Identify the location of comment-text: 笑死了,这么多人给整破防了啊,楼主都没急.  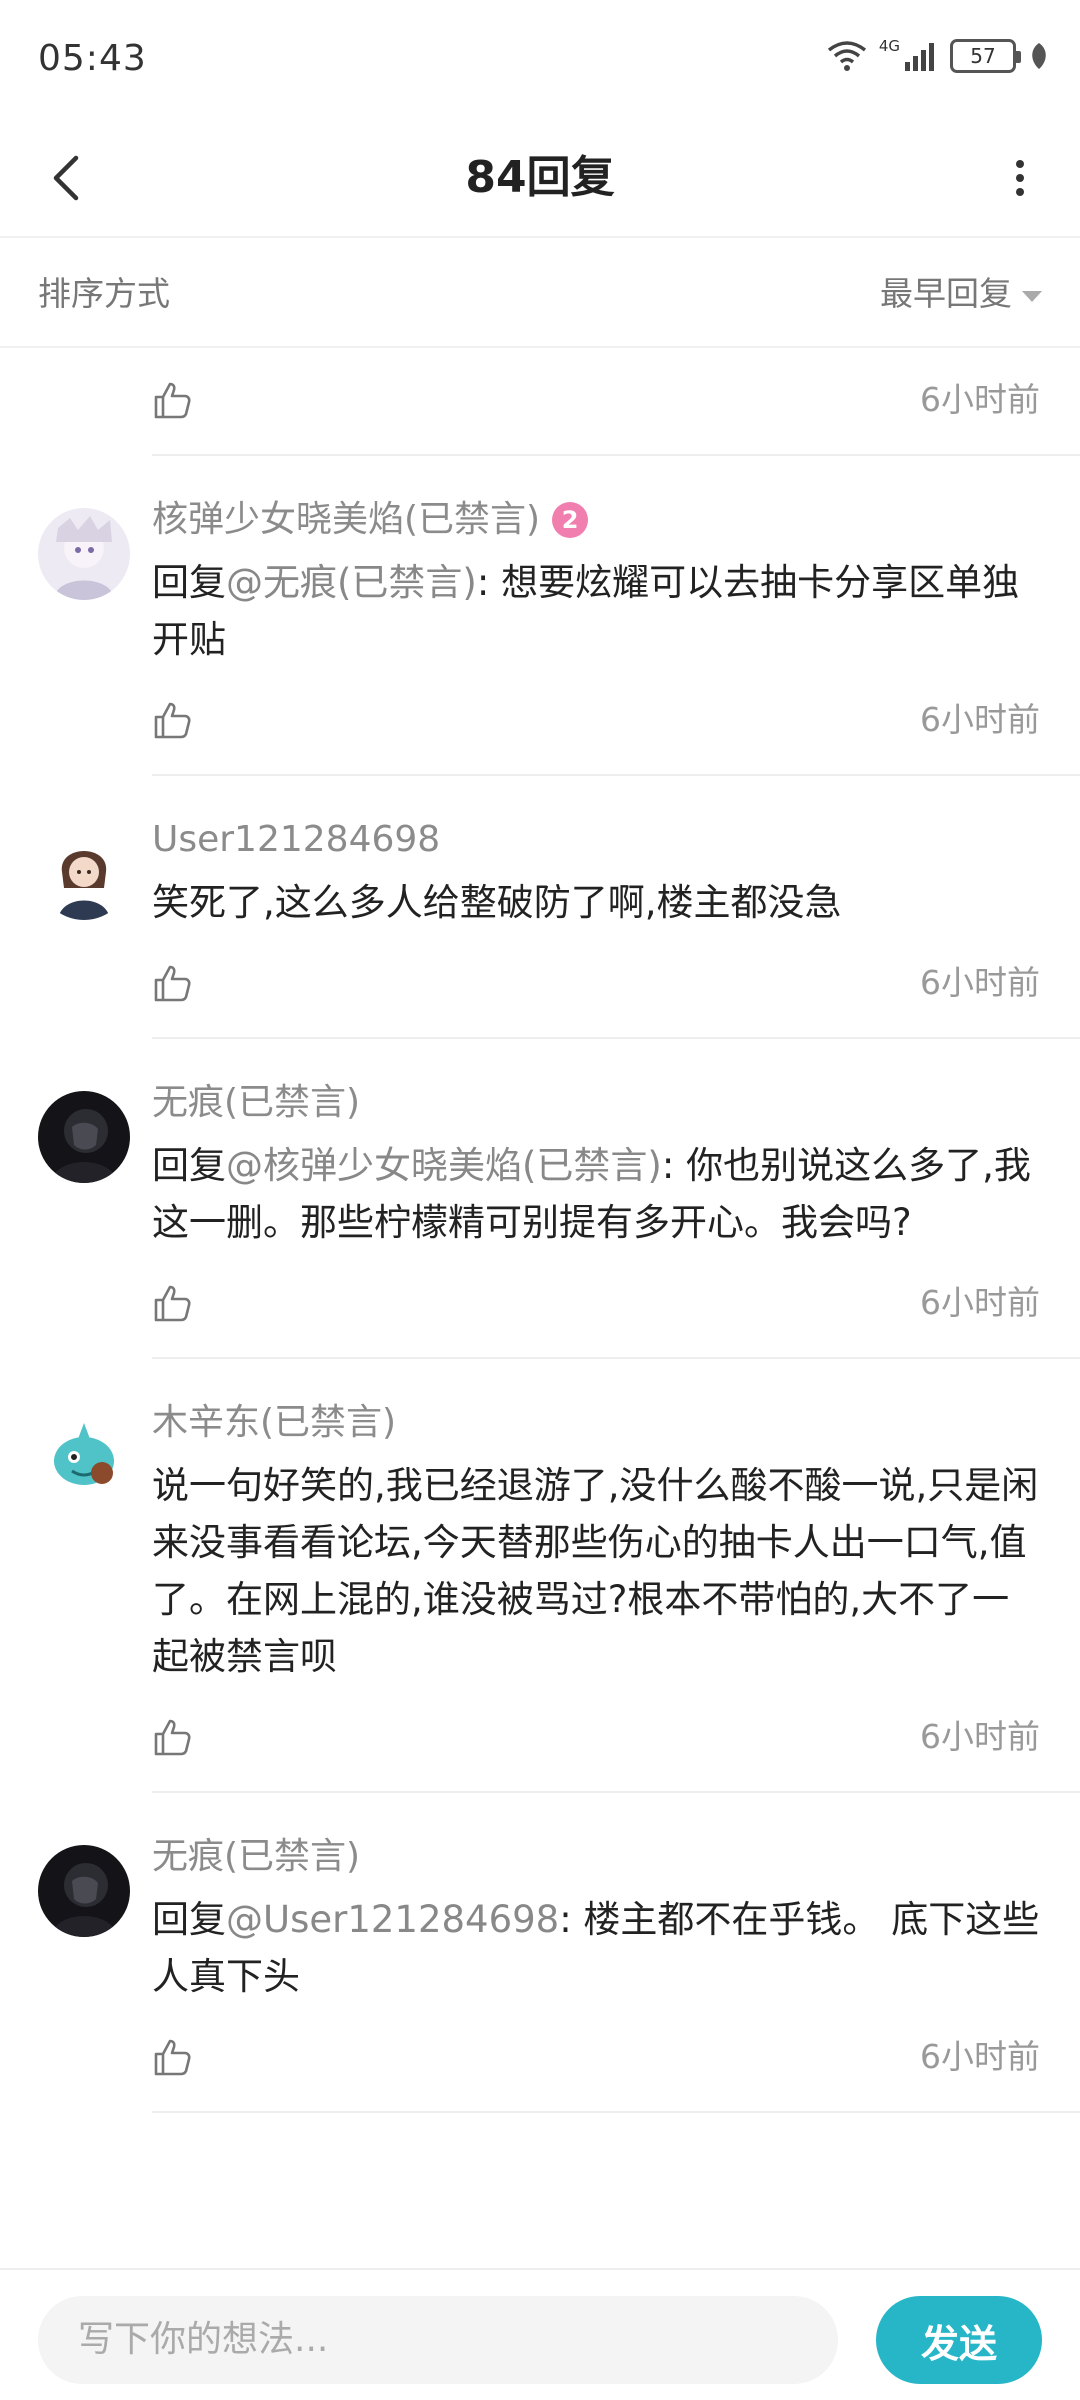
(497, 902).